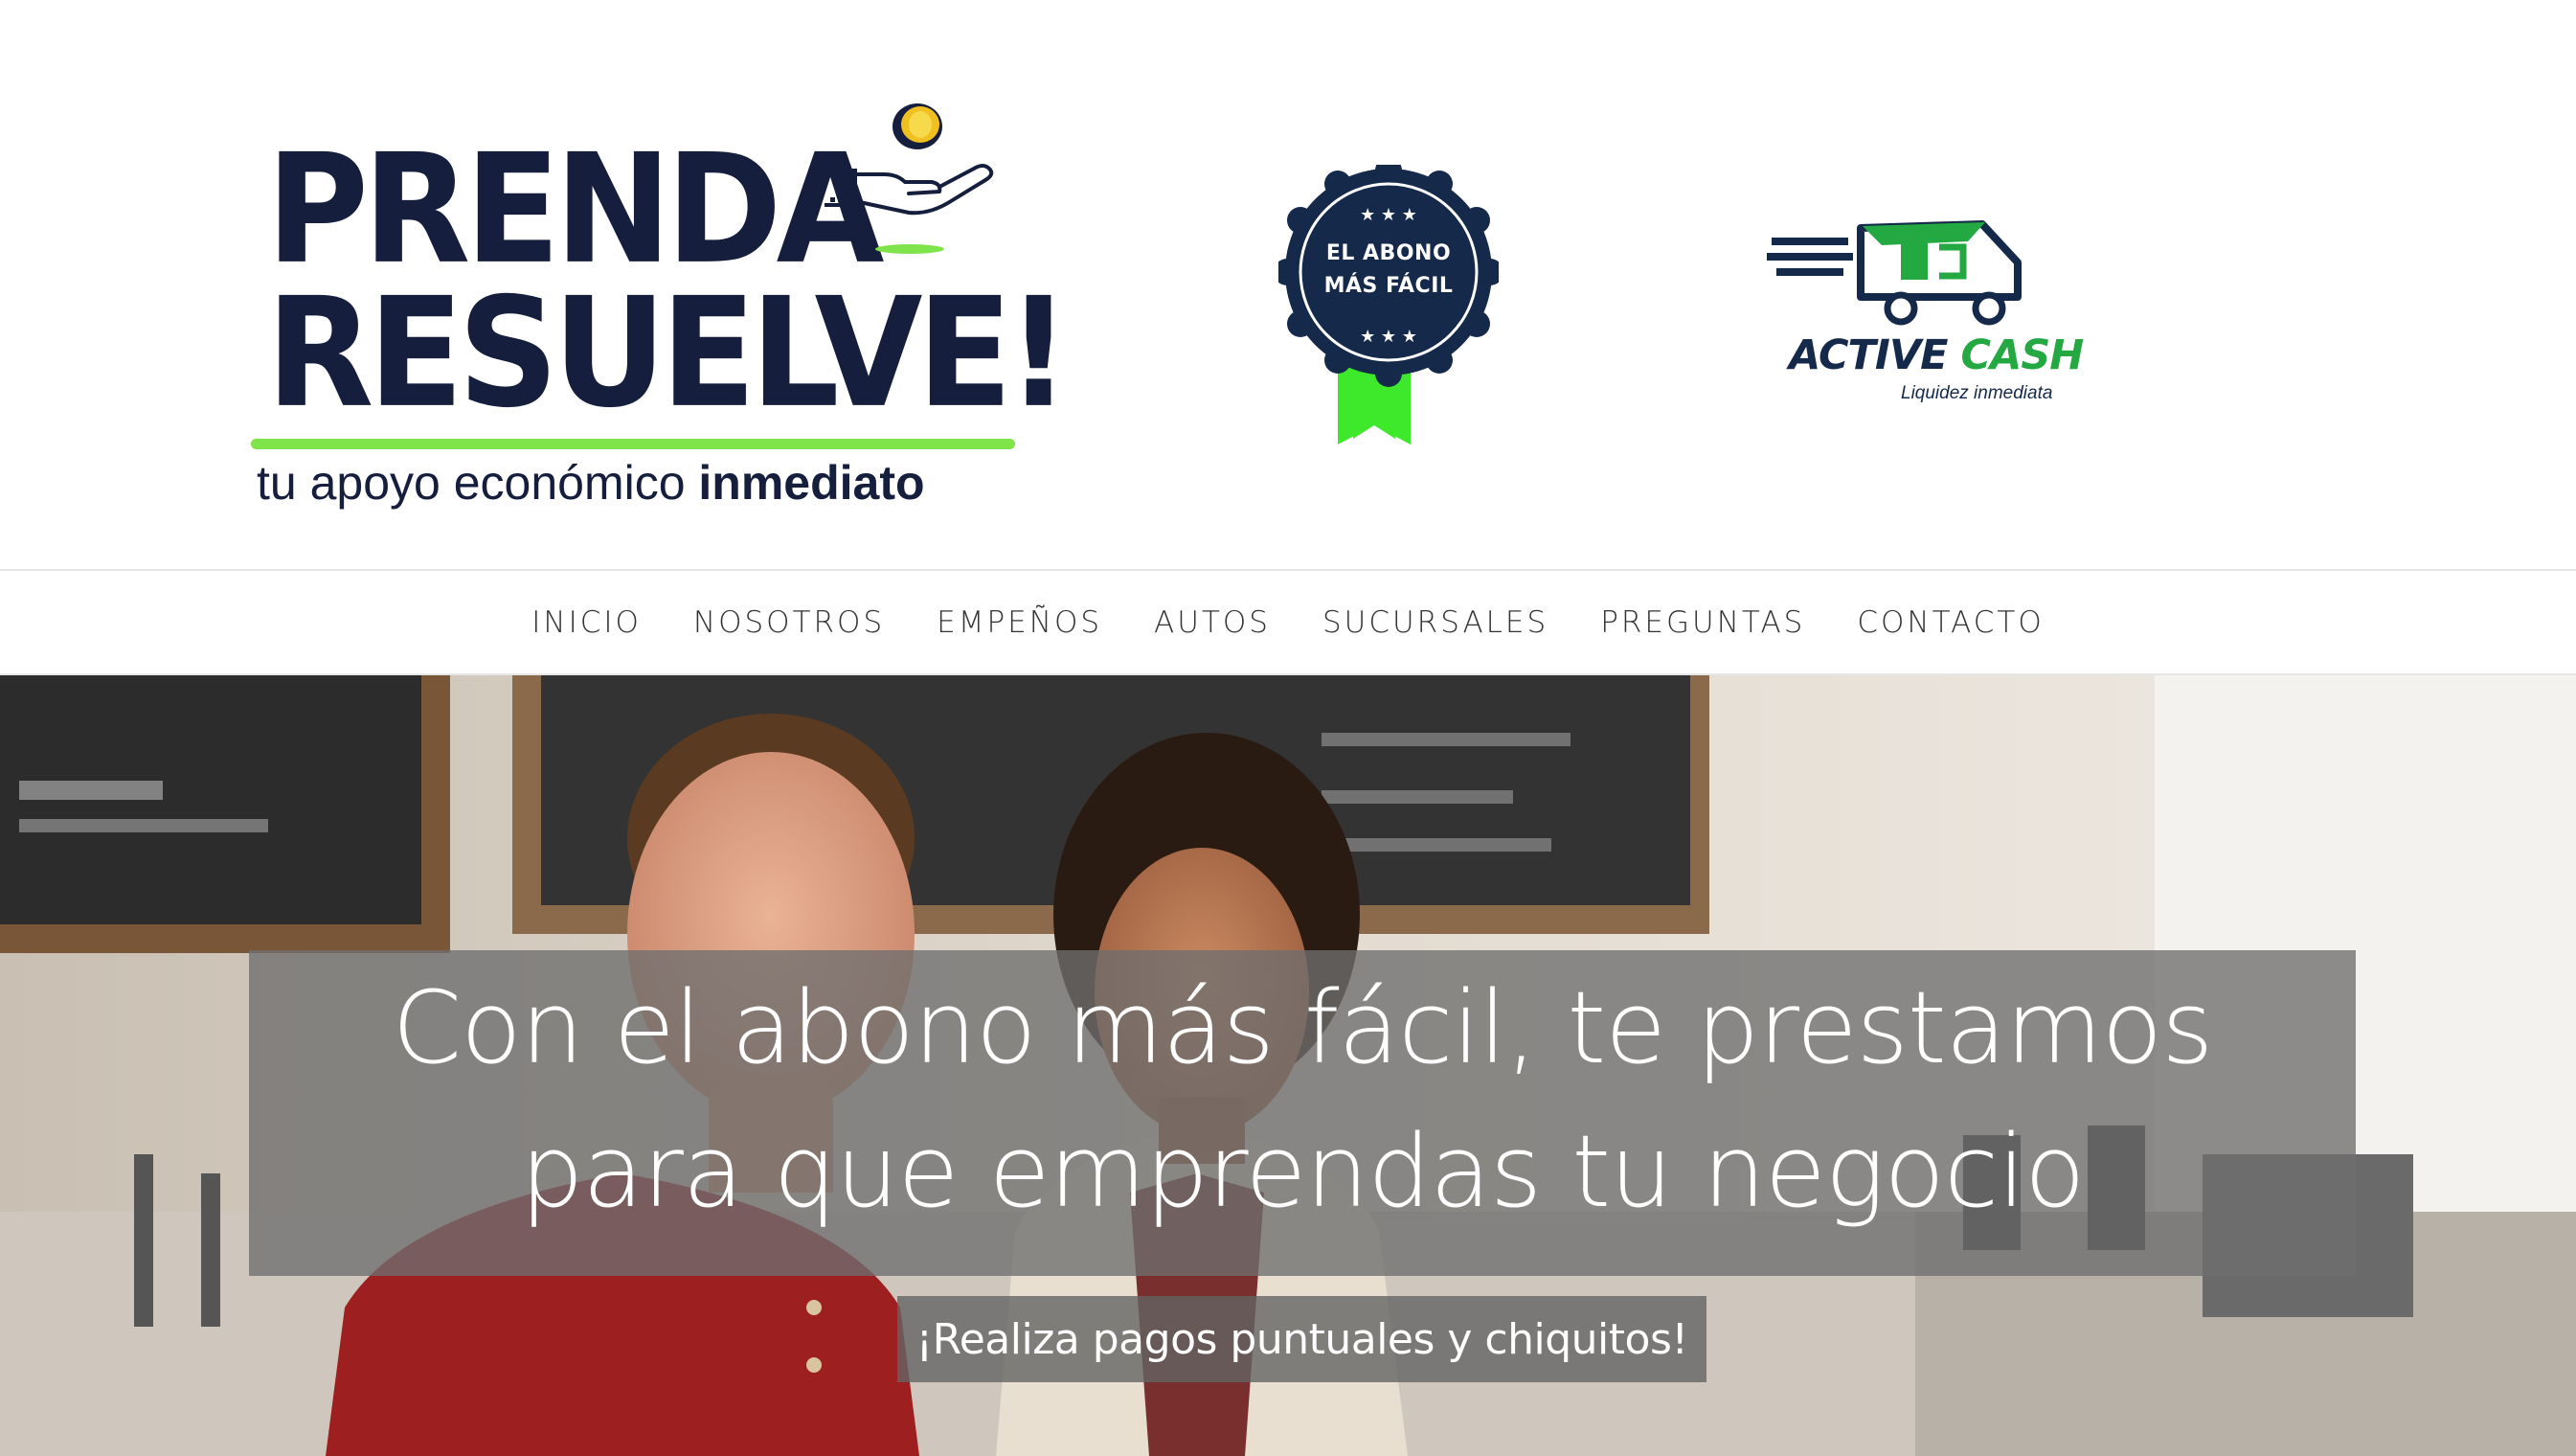 Image resolution: width=2576 pixels, height=1456 pixels. What do you see at coordinates (586, 622) in the screenshot?
I see `nav-item-inicio: INICIO` at bounding box center [586, 622].